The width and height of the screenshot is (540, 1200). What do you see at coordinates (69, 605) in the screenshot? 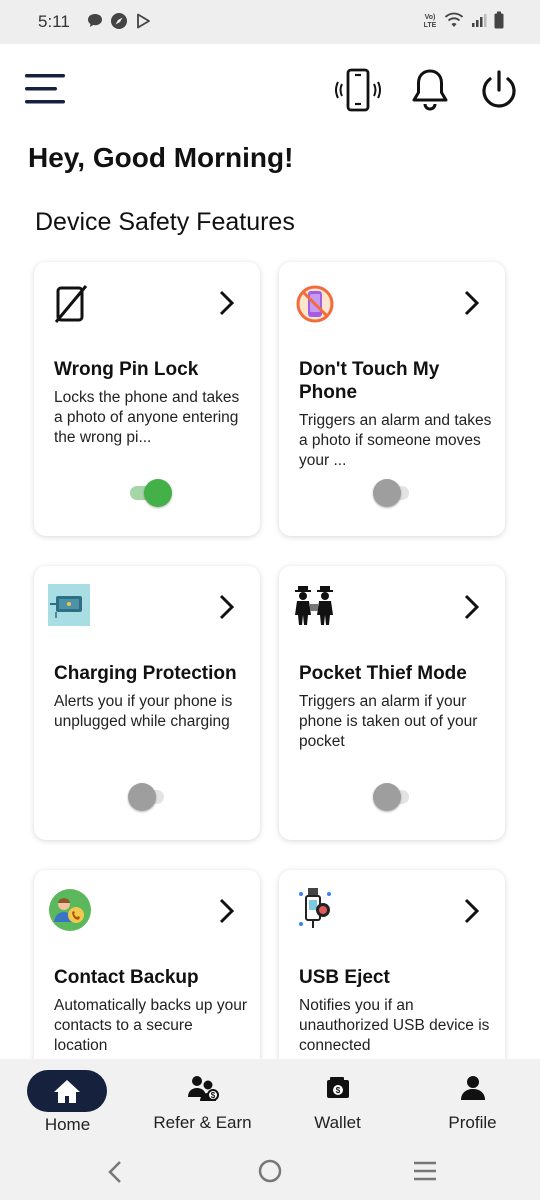
I see `charging-plug-icon` at bounding box center [69, 605].